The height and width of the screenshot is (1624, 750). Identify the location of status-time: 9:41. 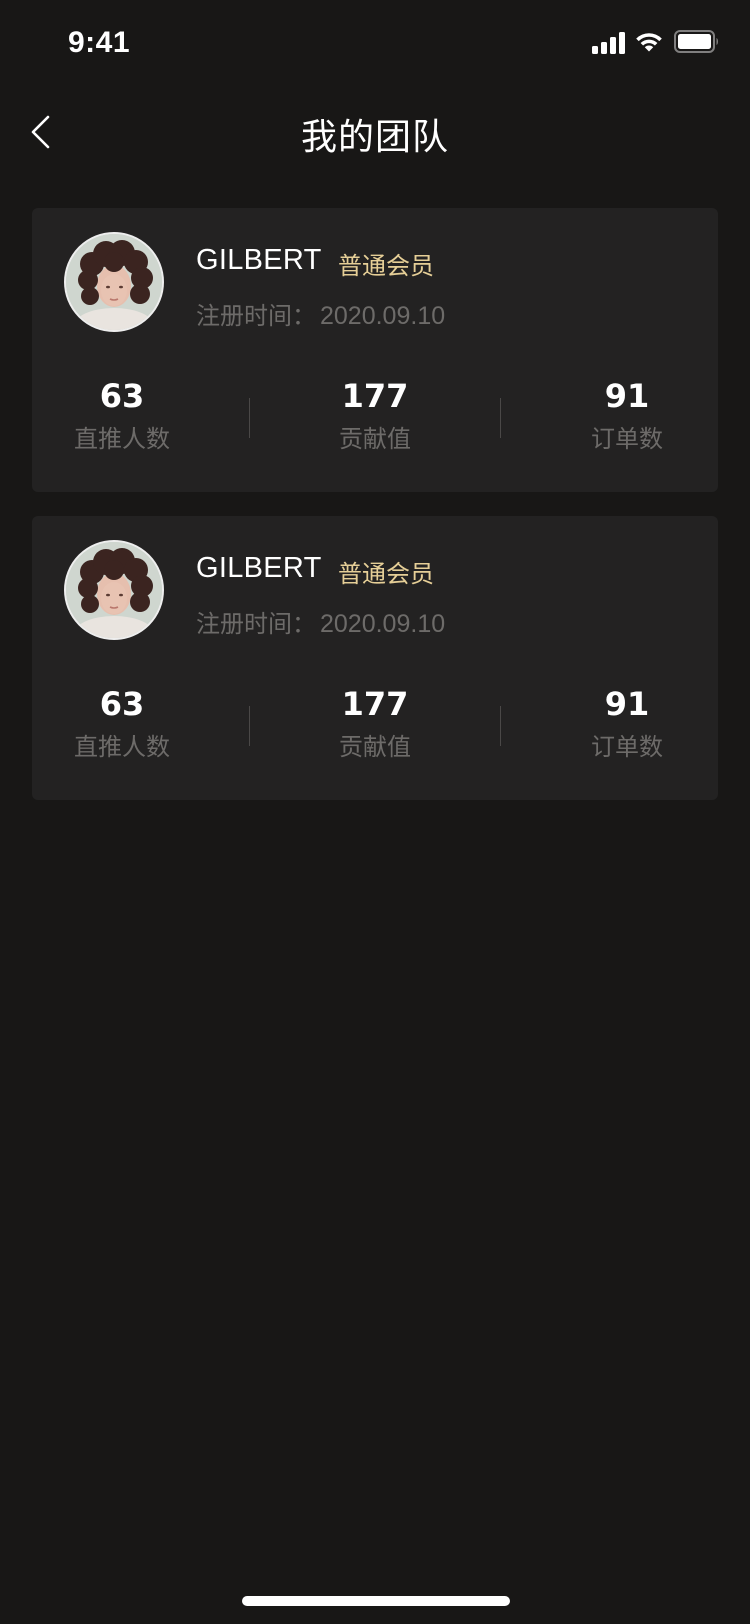
(99, 42).